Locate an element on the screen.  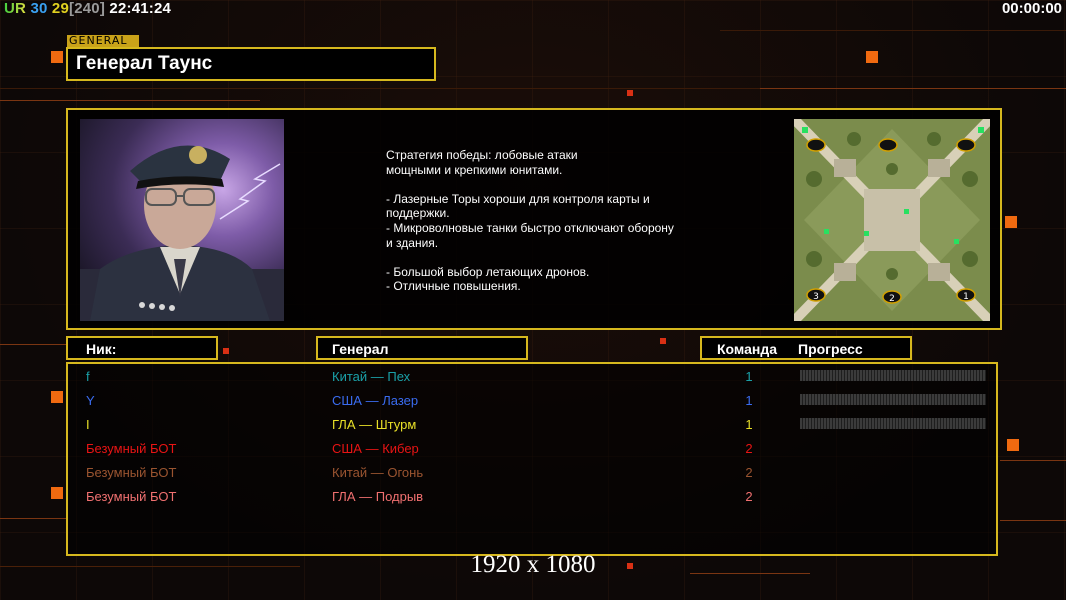
status-num1: 30 is located at coordinates (39, 8).